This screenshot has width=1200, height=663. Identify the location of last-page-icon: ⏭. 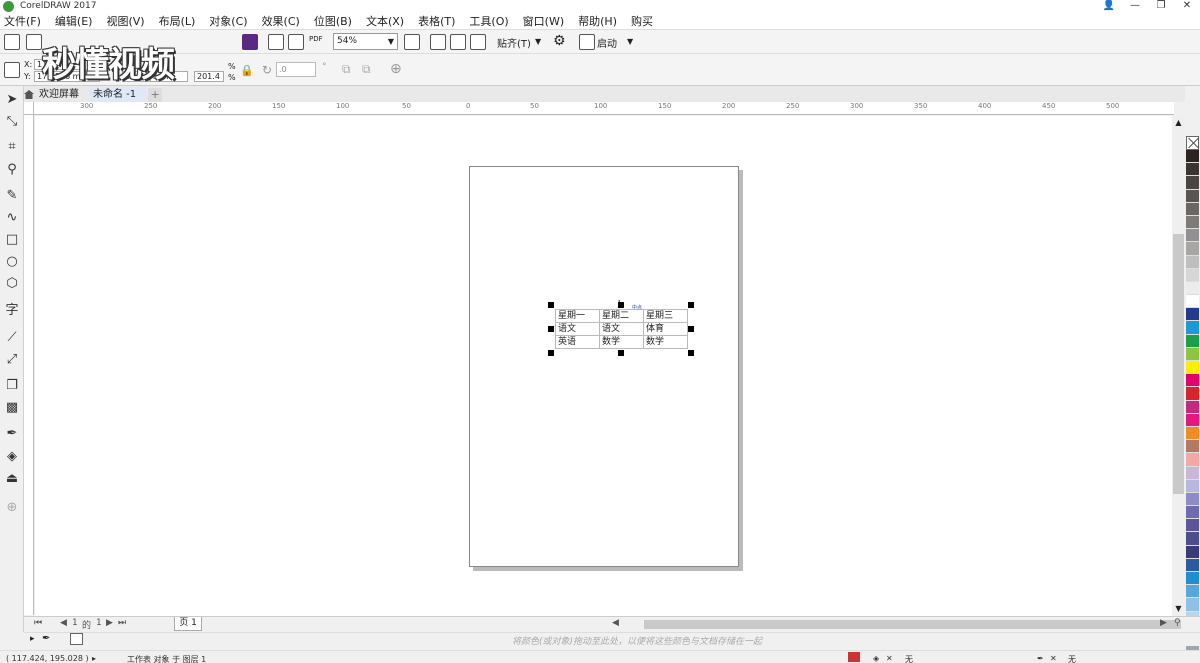
(122, 623).